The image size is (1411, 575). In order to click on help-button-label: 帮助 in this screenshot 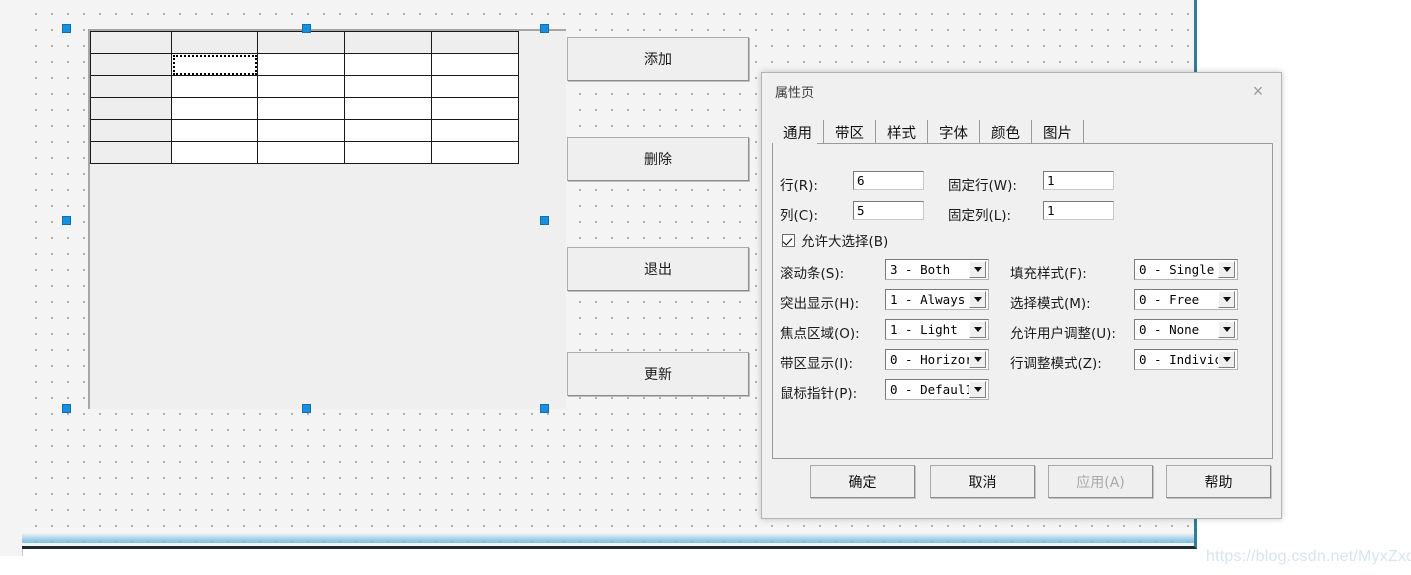, I will do `click(1218, 482)`.